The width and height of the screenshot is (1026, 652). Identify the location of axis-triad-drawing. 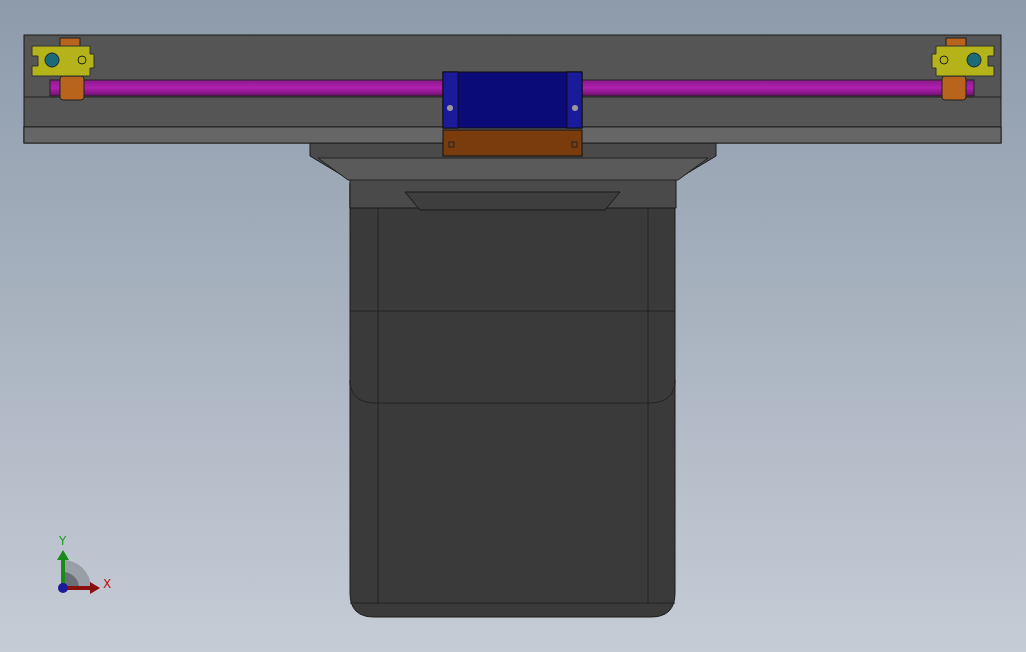
(78, 572).